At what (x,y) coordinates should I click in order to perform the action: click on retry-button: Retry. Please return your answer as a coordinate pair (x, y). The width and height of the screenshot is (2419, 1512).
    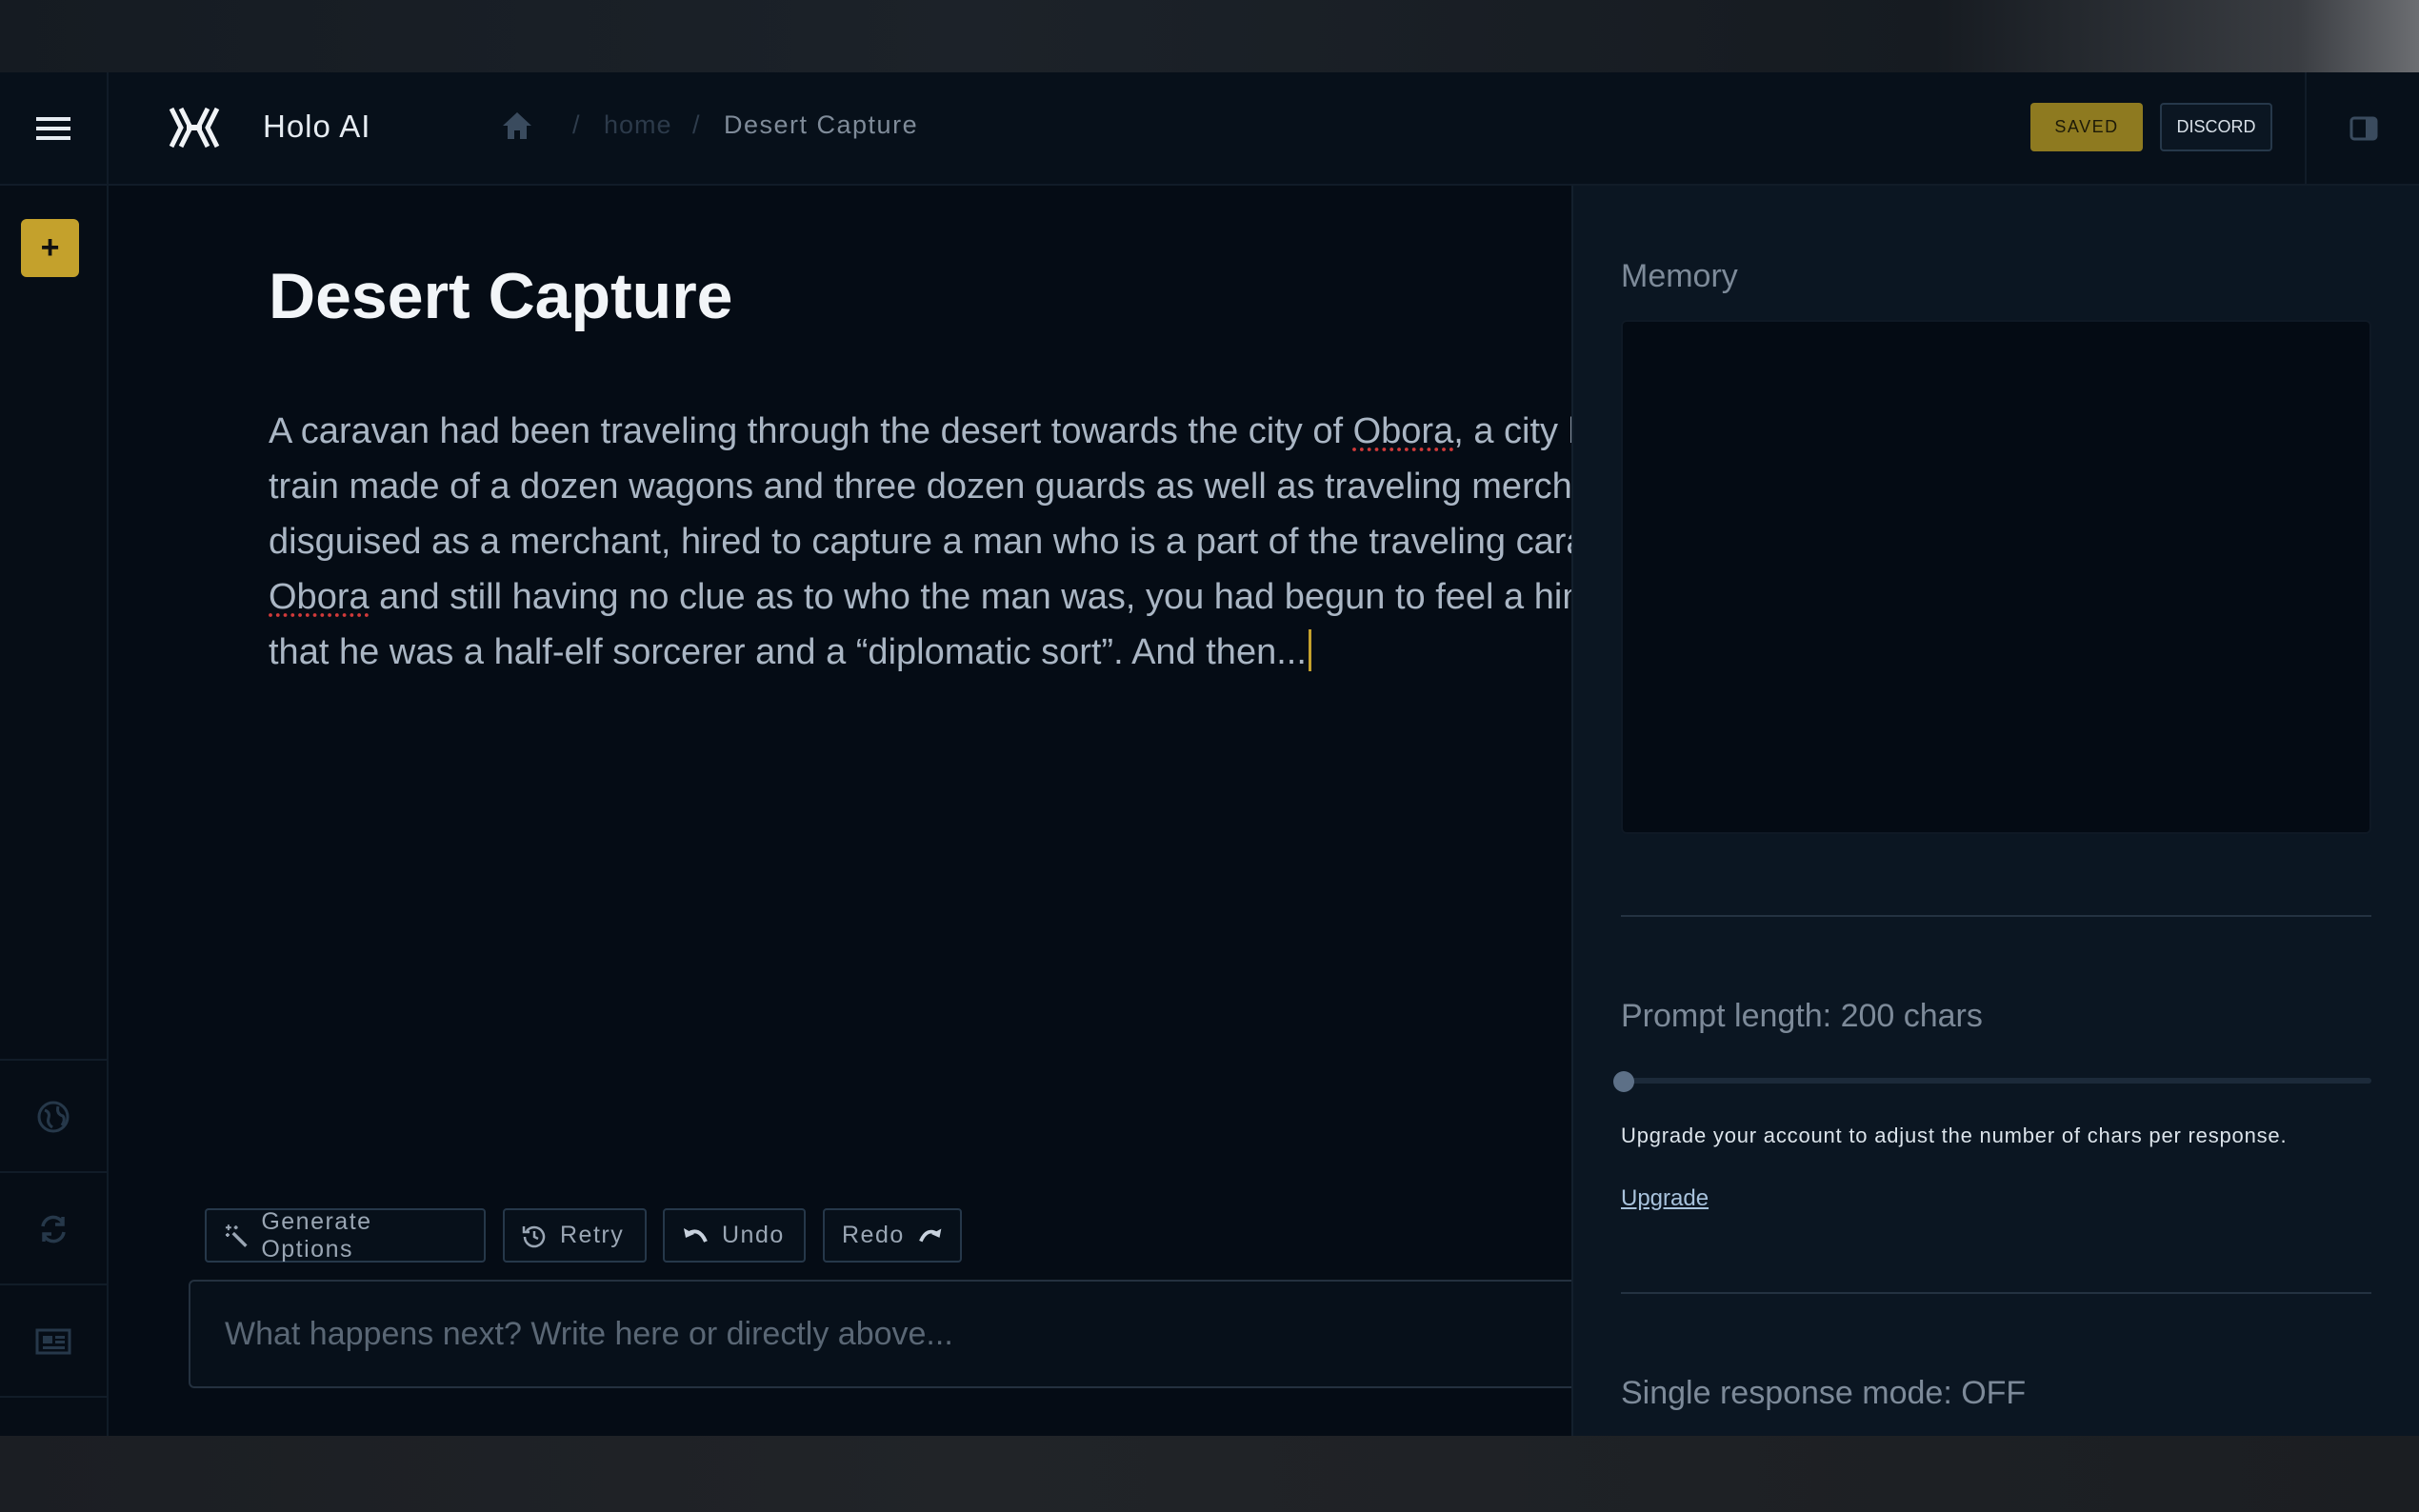
    Looking at the image, I should click on (575, 1235).